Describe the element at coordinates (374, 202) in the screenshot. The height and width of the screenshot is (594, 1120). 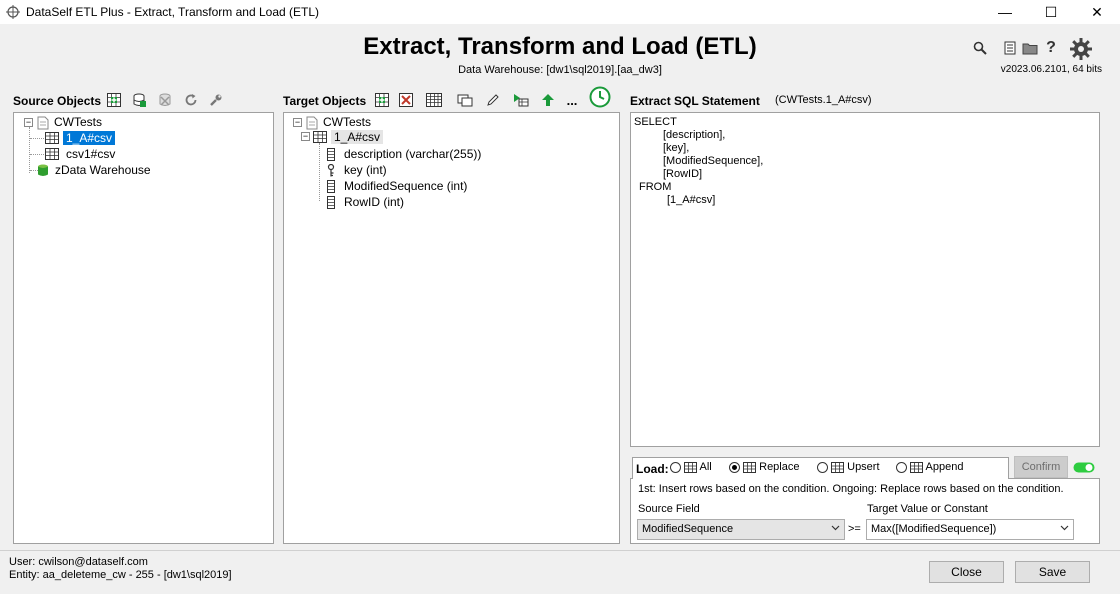
I see `tree-node-column: RowID (int)` at that location.